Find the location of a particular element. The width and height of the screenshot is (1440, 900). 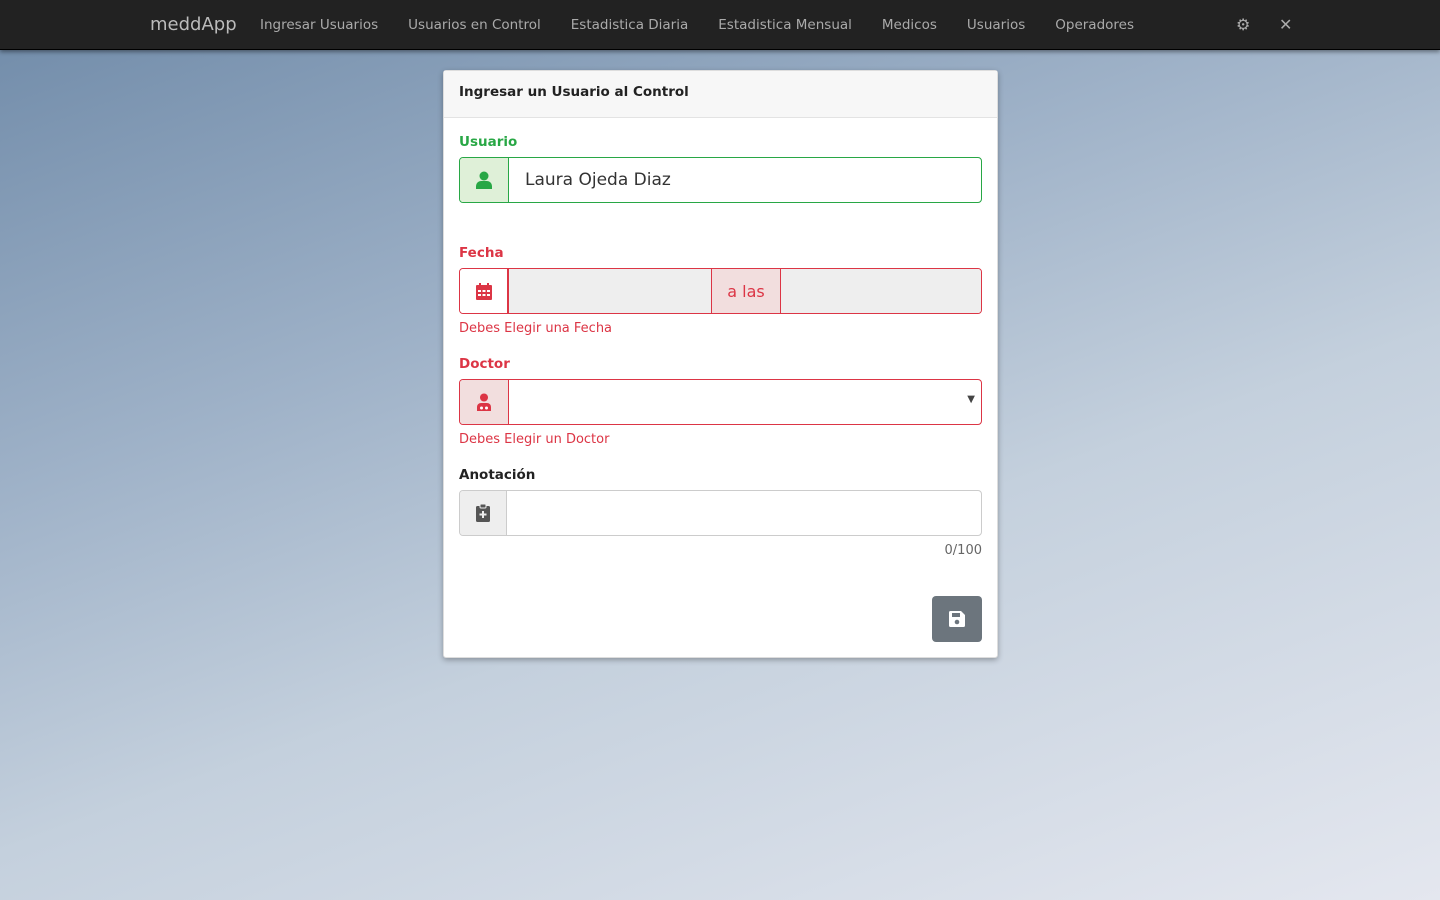

user-icon is located at coordinates (484, 180).